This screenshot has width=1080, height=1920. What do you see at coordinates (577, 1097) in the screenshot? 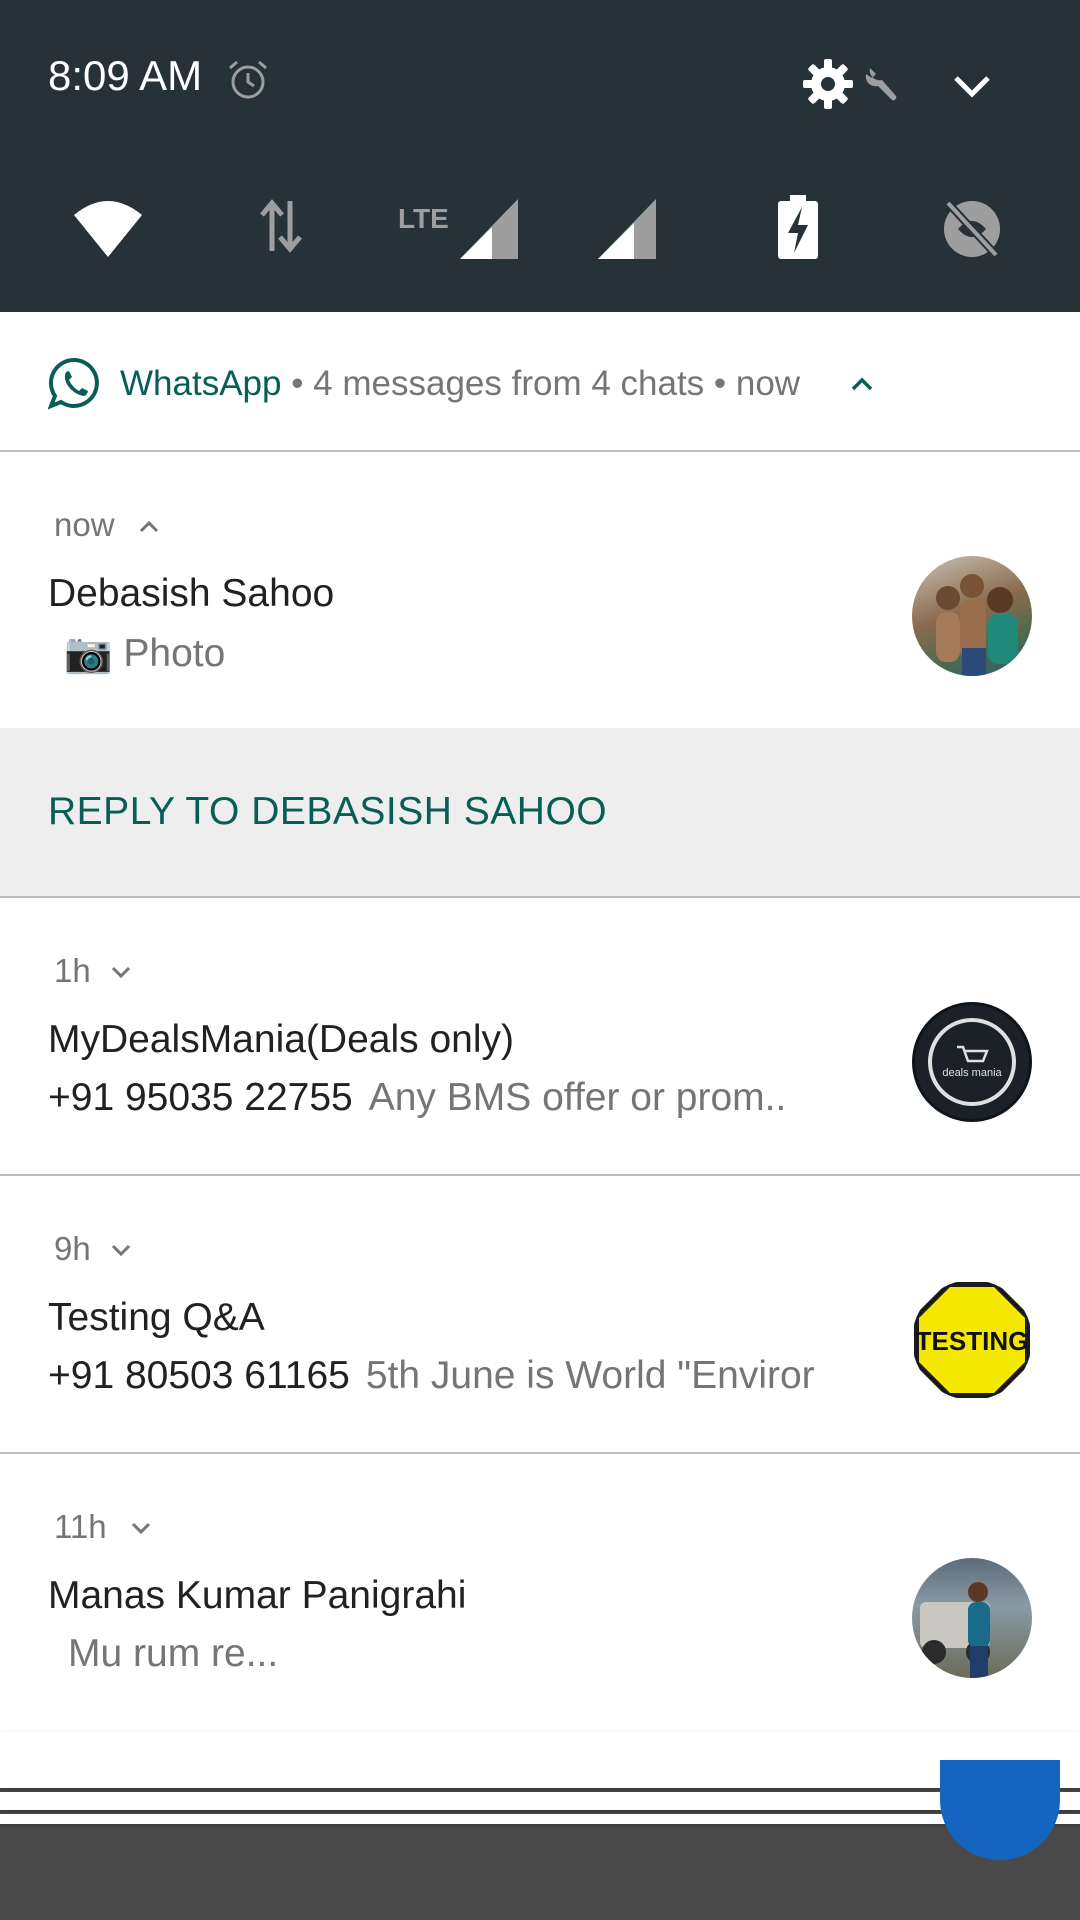
I see `notification-message: Any BMS offer or prom..` at bounding box center [577, 1097].